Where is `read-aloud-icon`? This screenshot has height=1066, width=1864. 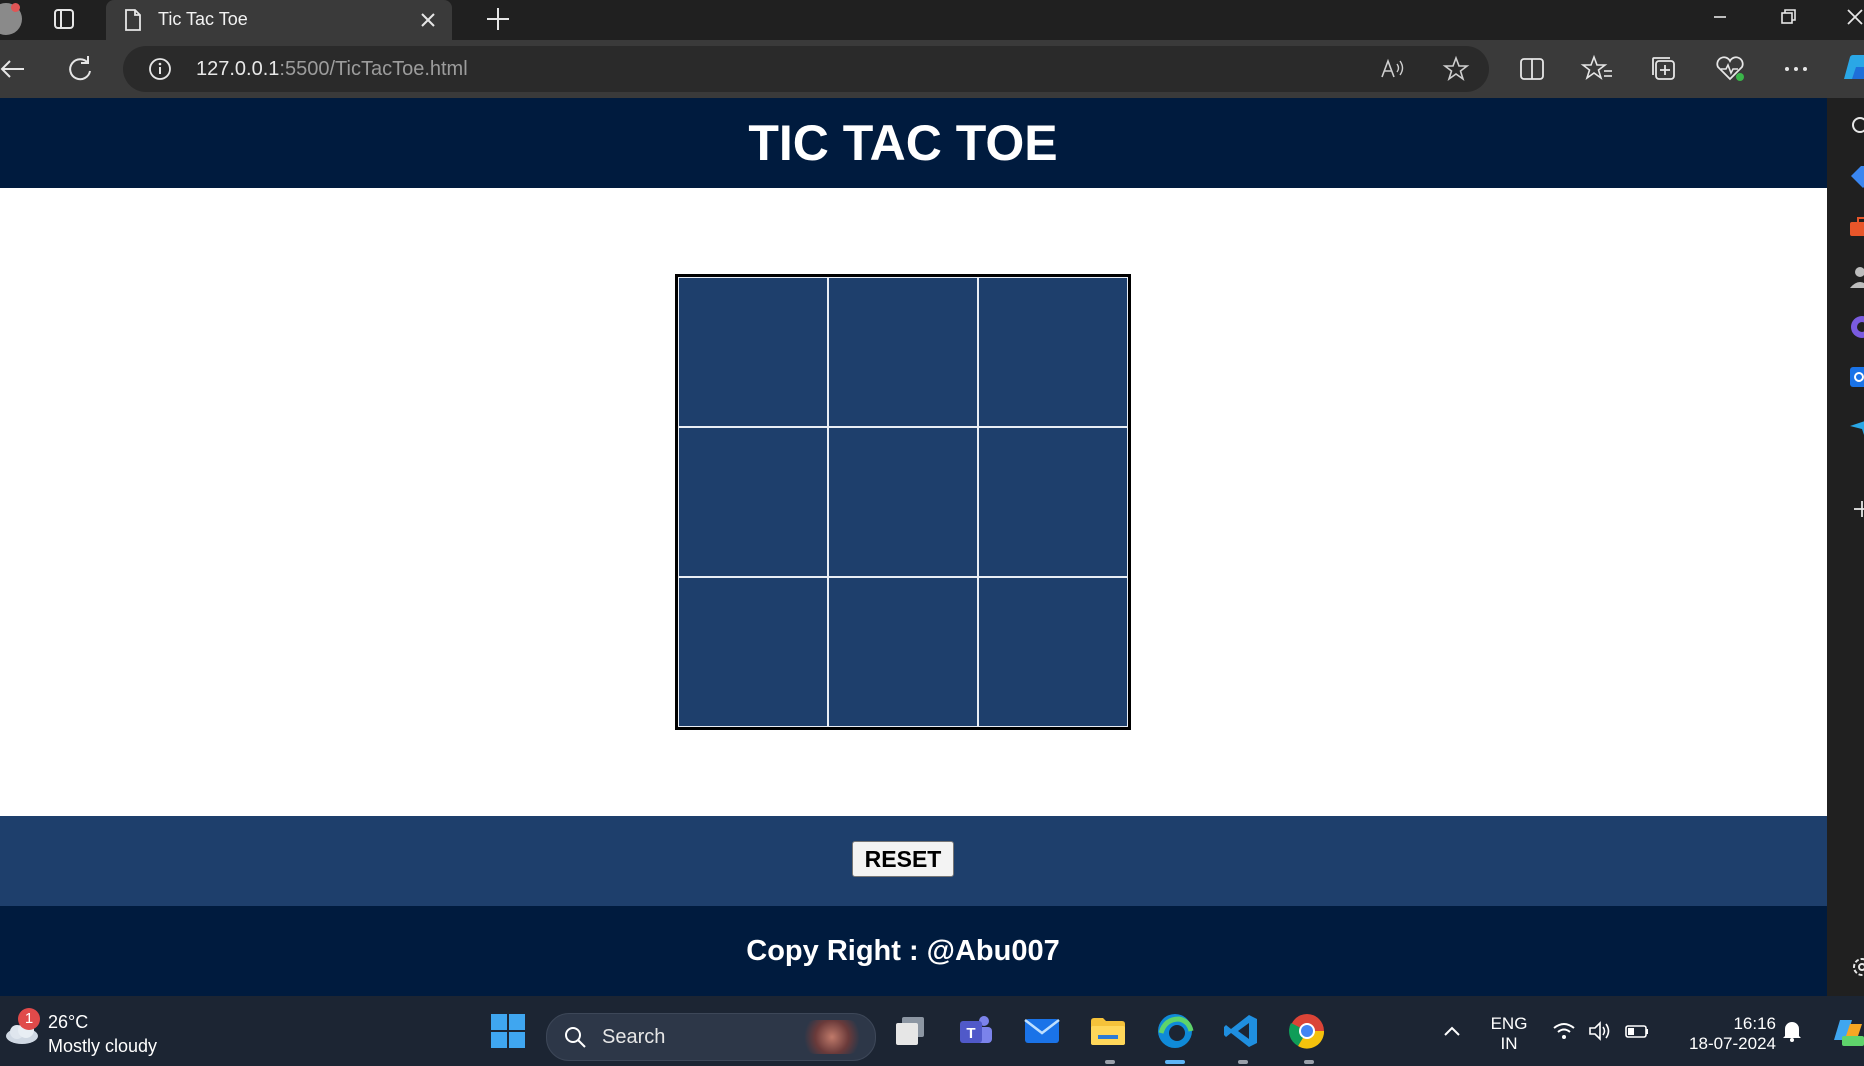 read-aloud-icon is located at coordinates (1392, 69).